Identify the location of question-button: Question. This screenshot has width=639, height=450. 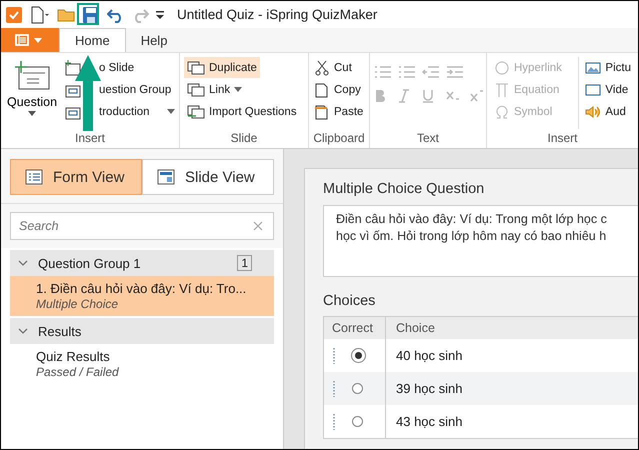
(32, 93).